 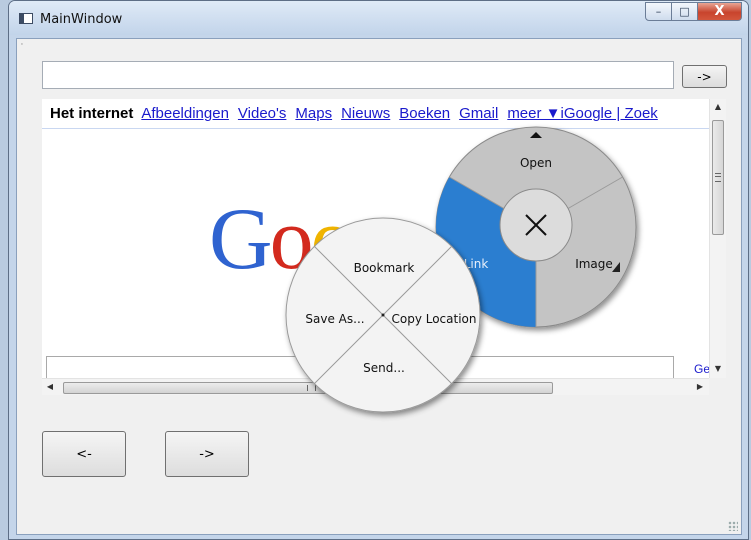 What do you see at coordinates (311, 388) in the screenshot?
I see `hgrip-icon` at bounding box center [311, 388].